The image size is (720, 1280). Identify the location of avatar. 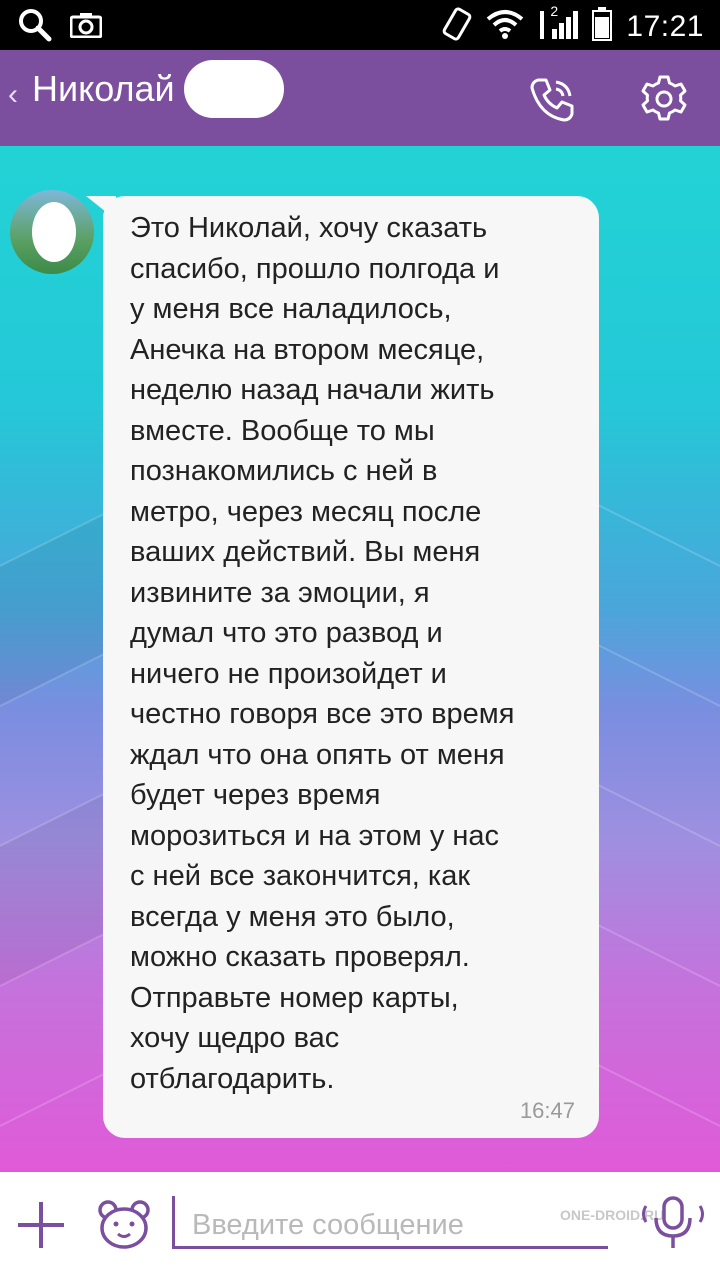
(52, 232).